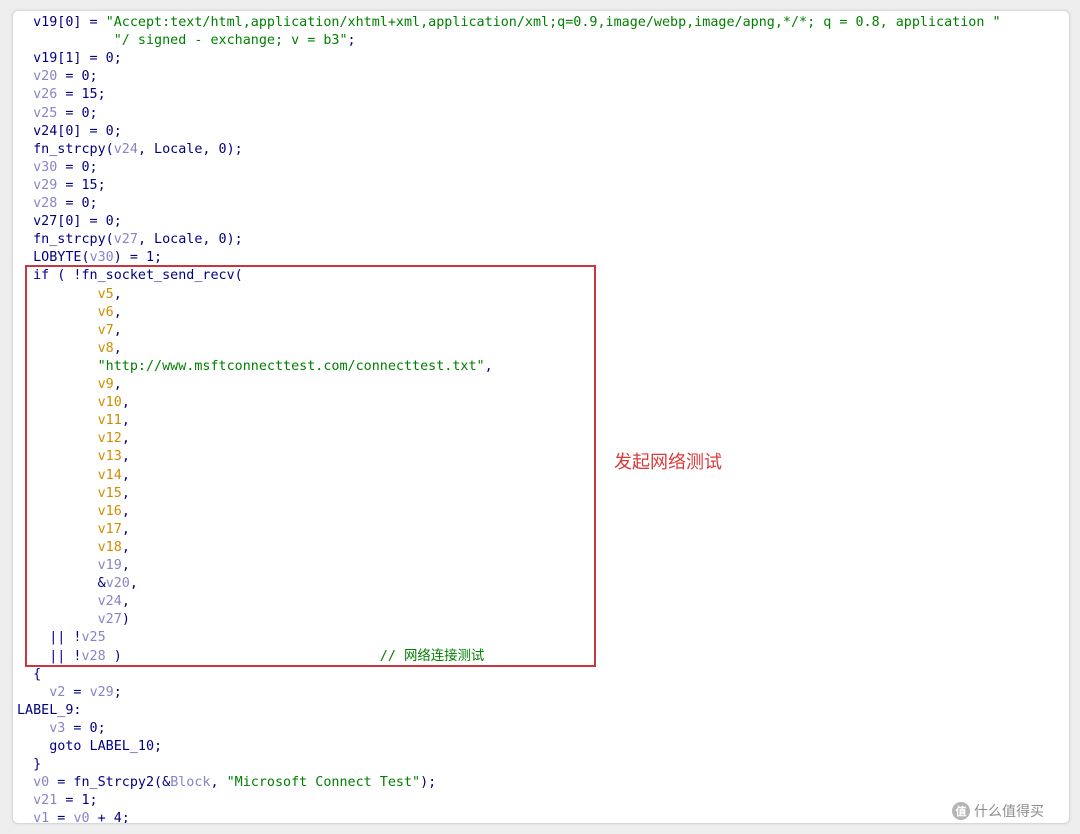 This screenshot has width=1080, height=834. Describe the element at coordinates (77, 222) in the screenshot. I see `code-token: v27[0] = 0;` at that location.